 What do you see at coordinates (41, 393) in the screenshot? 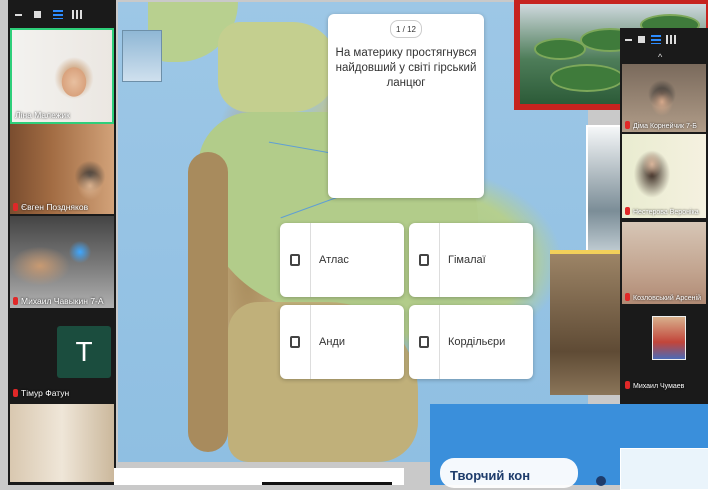
I see `participant-name: Тімур Фатун` at bounding box center [41, 393].